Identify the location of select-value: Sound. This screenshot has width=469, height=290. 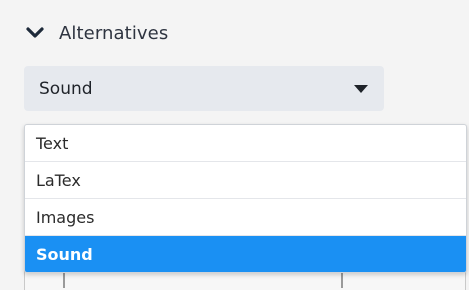
(66, 88).